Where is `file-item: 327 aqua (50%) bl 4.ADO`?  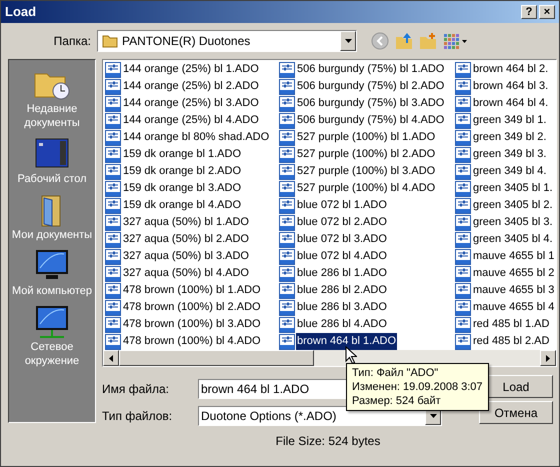 file-item: 327 aqua (50%) bl 4.ADO is located at coordinates (186, 273).